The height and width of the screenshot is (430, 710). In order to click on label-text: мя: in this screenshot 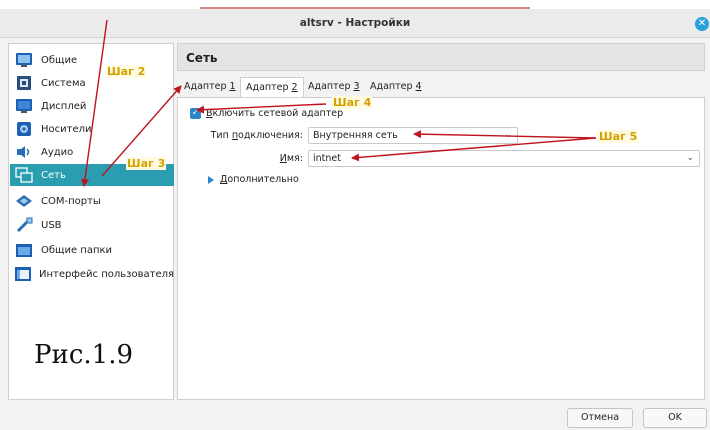, I will do `click(294, 158)`.